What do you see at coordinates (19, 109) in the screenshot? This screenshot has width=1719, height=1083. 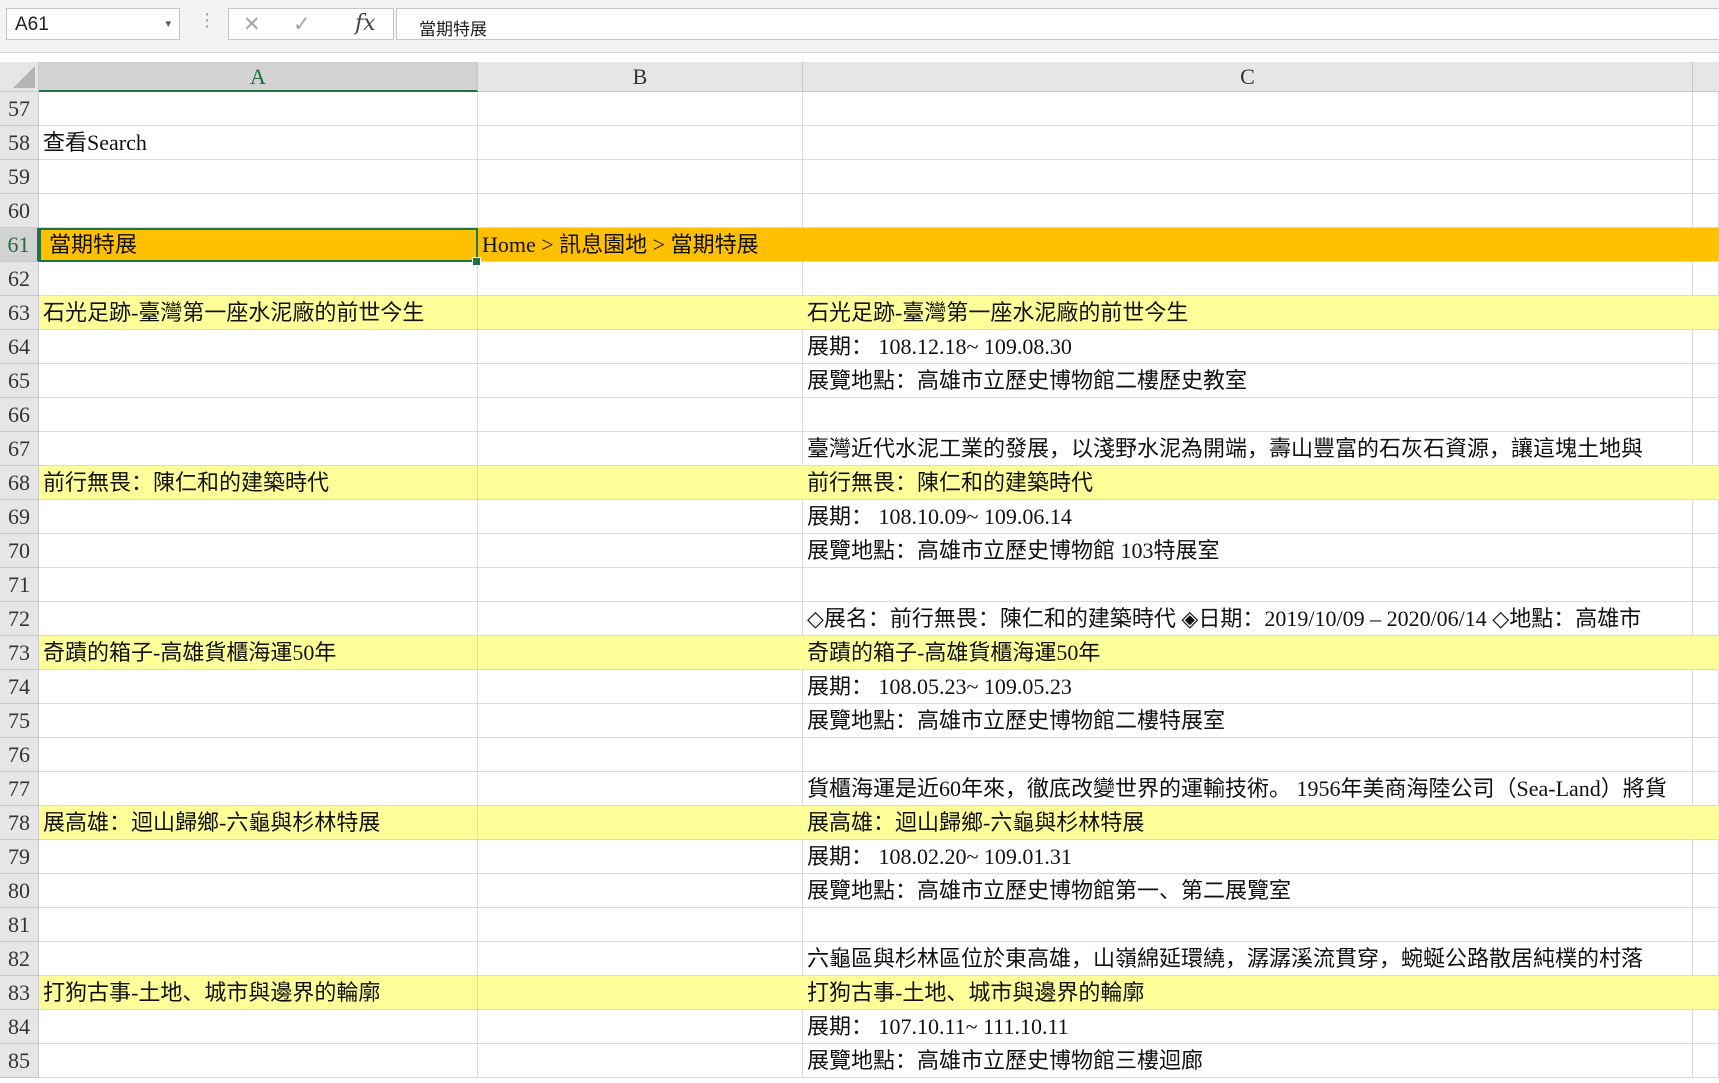 I see `row-header: 57` at bounding box center [19, 109].